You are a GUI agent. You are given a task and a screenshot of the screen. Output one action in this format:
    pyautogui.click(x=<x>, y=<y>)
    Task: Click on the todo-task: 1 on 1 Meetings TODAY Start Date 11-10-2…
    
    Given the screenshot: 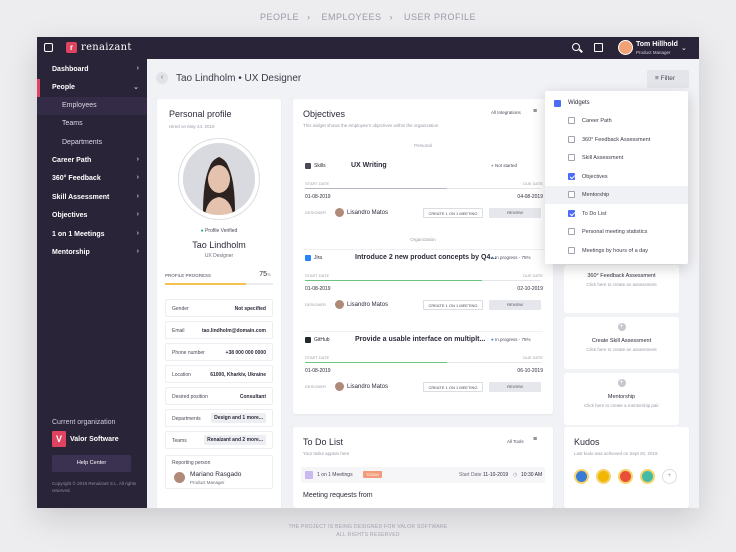 What is the action you would take?
    pyautogui.click(x=423, y=475)
    